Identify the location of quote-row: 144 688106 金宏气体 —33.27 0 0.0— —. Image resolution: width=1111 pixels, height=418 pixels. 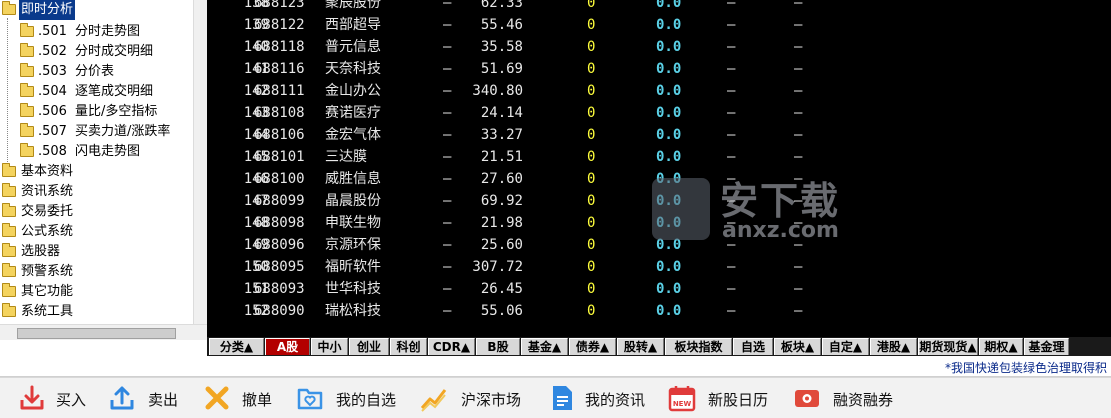
(659, 135).